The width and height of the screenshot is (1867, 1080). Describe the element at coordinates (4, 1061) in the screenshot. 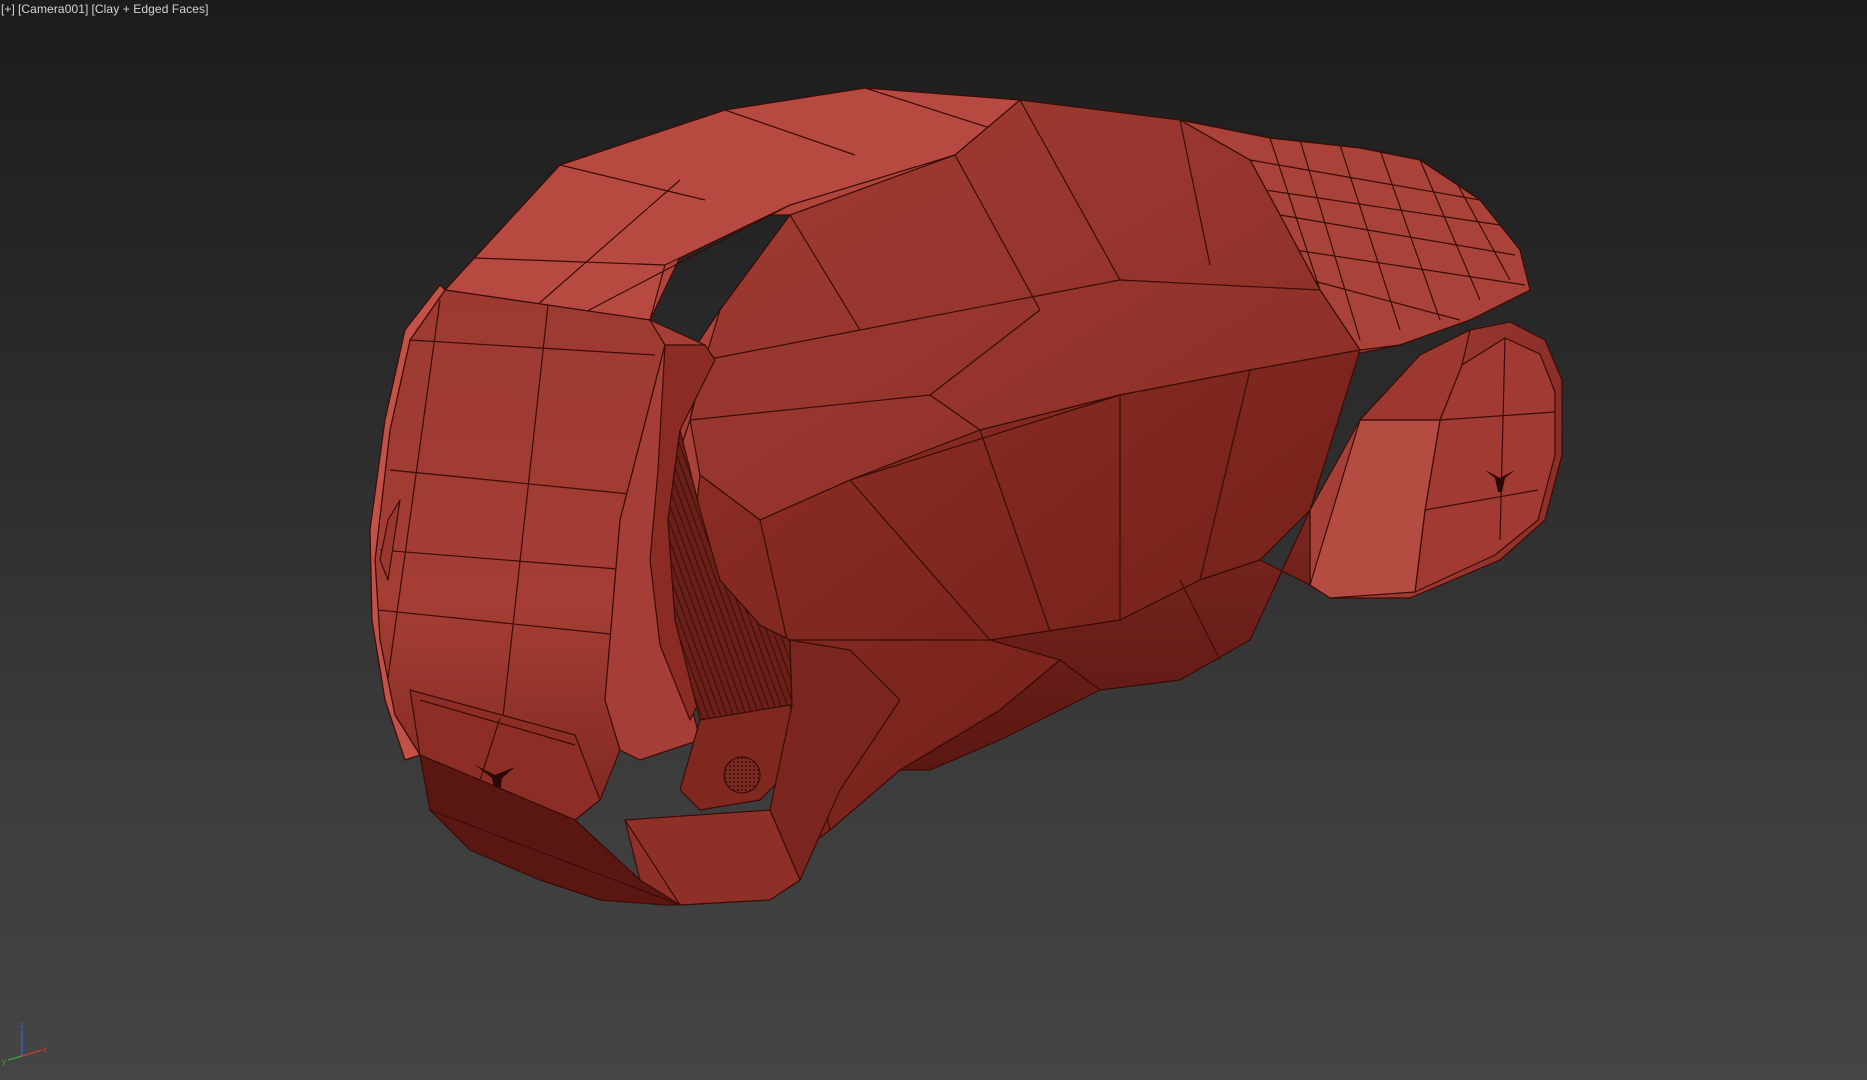

I see `axis-y-label: y` at that location.